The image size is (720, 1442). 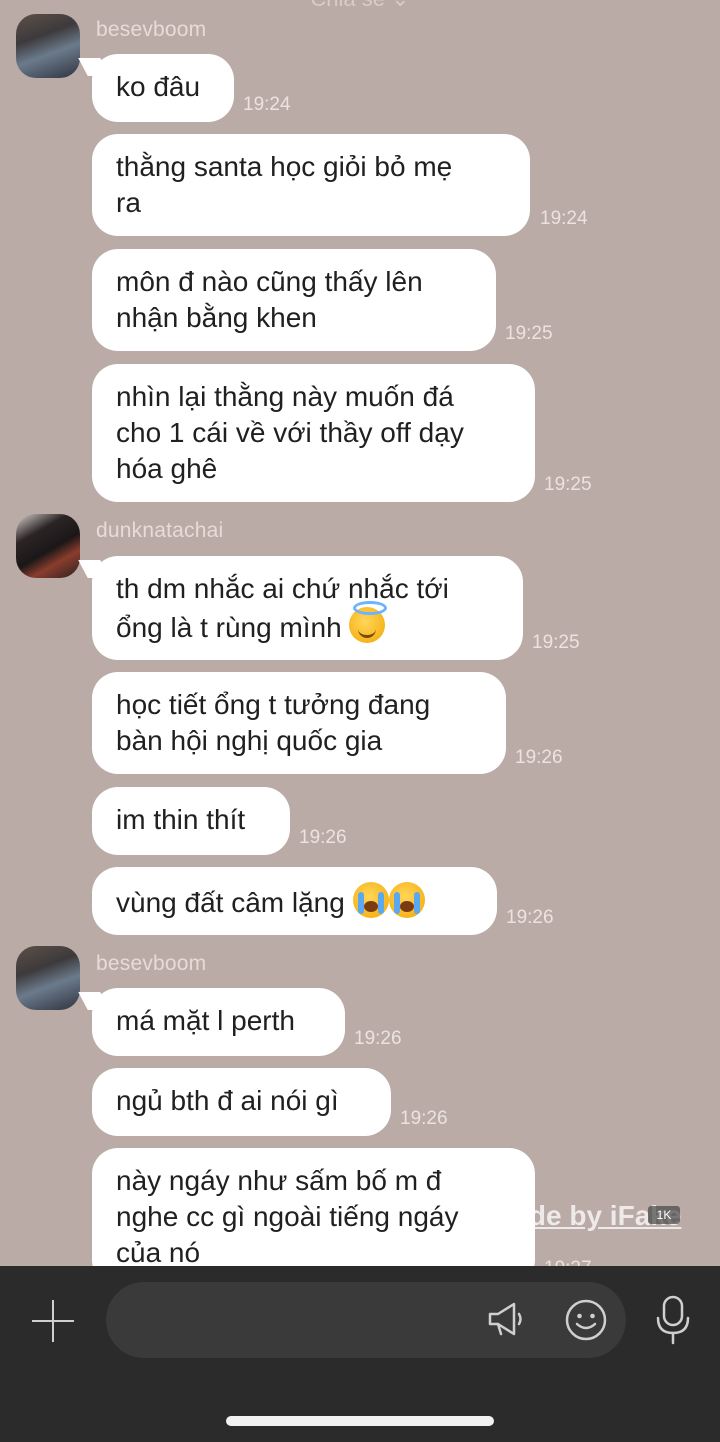 I want to click on message-bubble: ko đâu, so click(x=163, y=88).